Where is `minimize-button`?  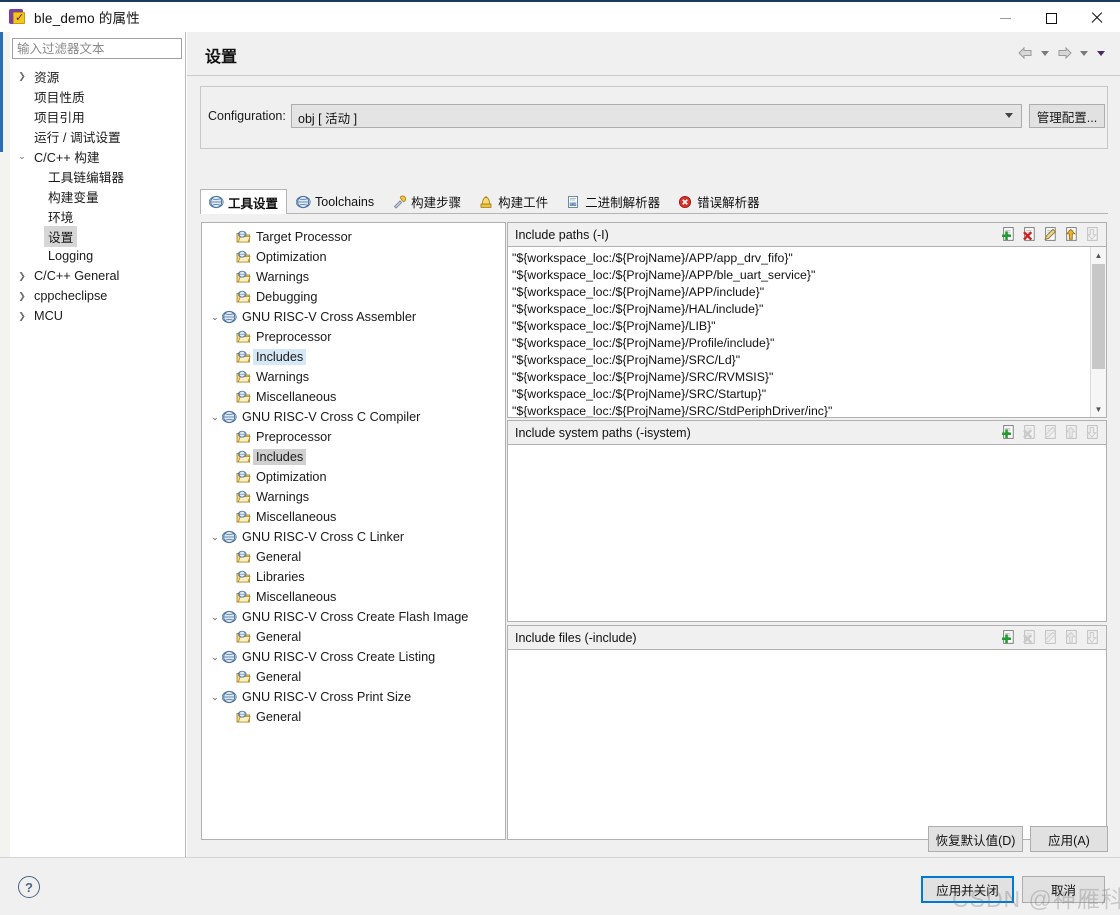 minimize-button is located at coordinates (1005, 18).